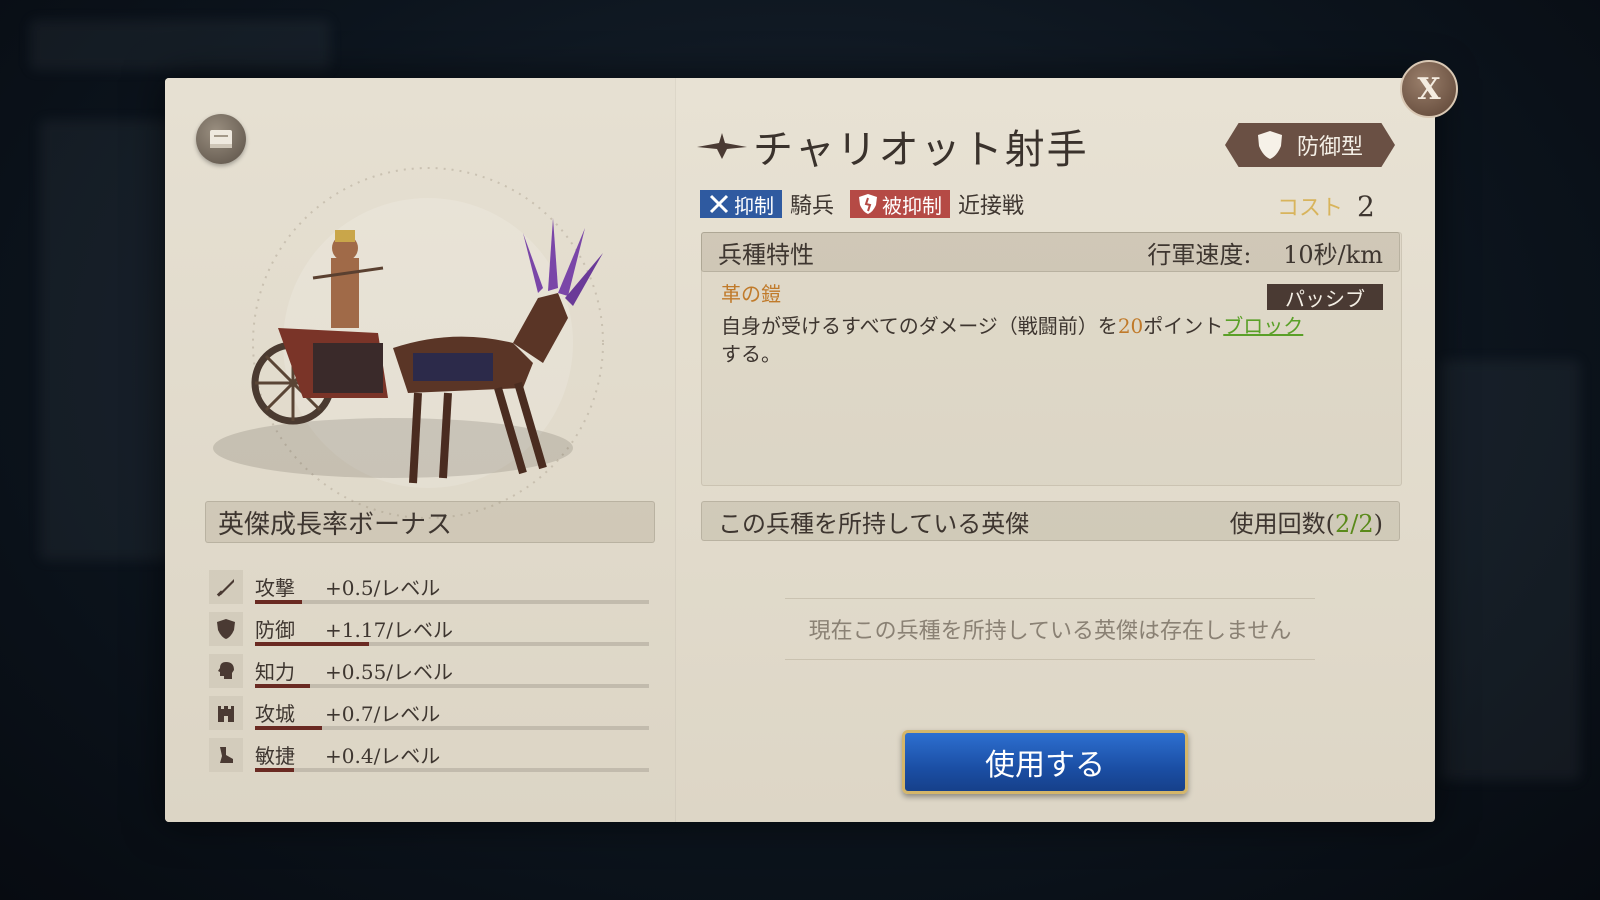 This screenshot has height=900, width=1600. What do you see at coordinates (1366, 206) in the screenshot?
I see `cost-value: 2` at bounding box center [1366, 206].